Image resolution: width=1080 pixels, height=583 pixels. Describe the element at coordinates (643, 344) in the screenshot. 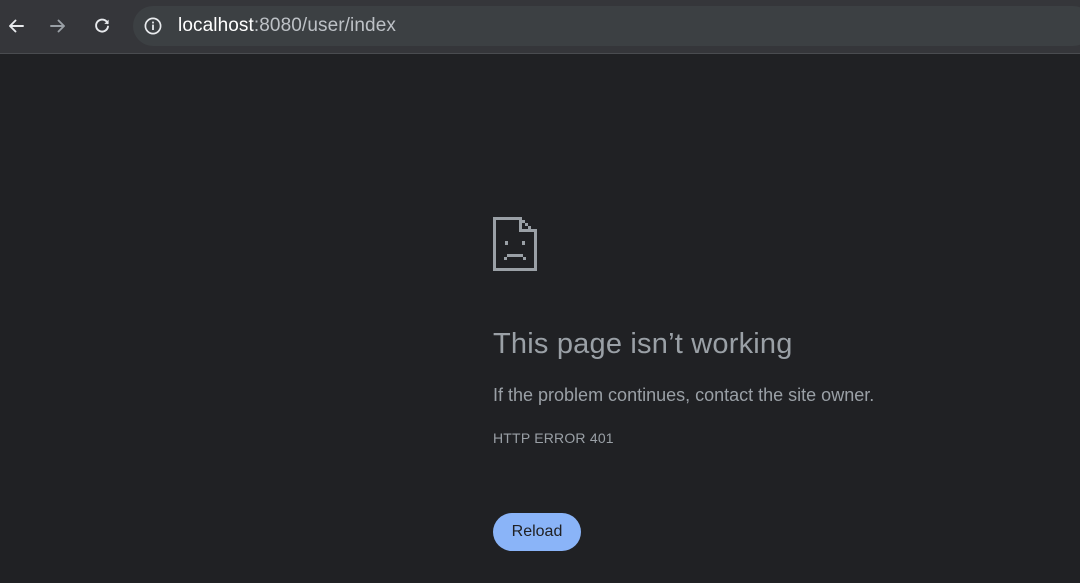

I see `page-title: This page isn’t working` at that location.